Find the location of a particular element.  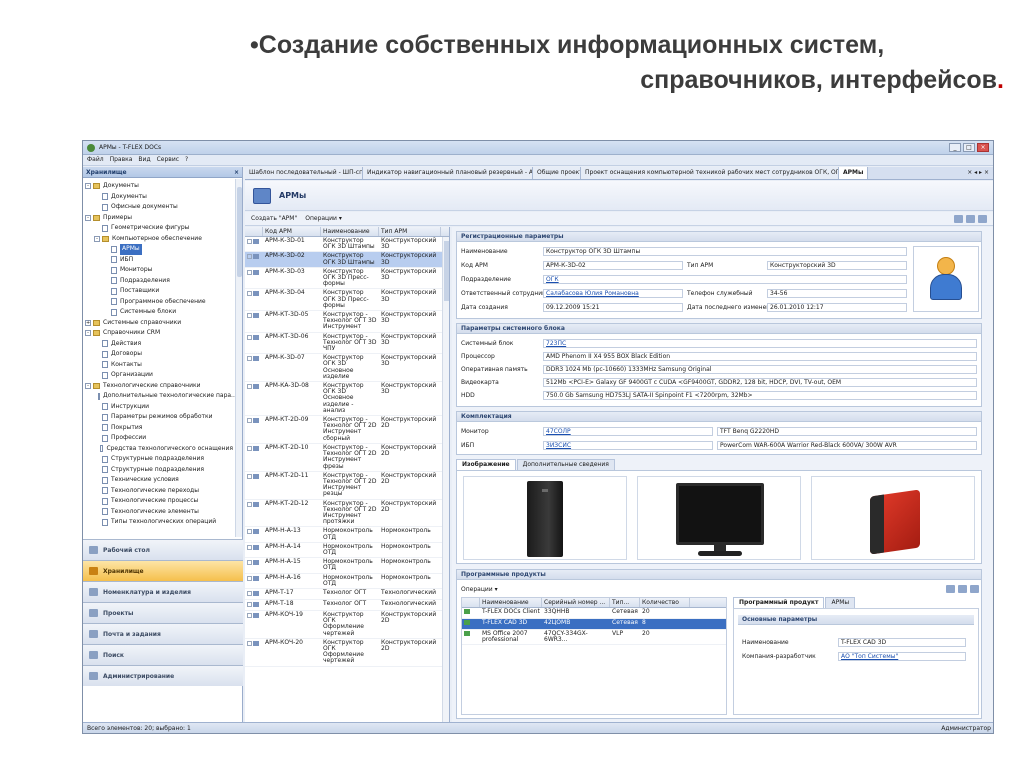

nav-button: Проекты is located at coordinates (163, 612).